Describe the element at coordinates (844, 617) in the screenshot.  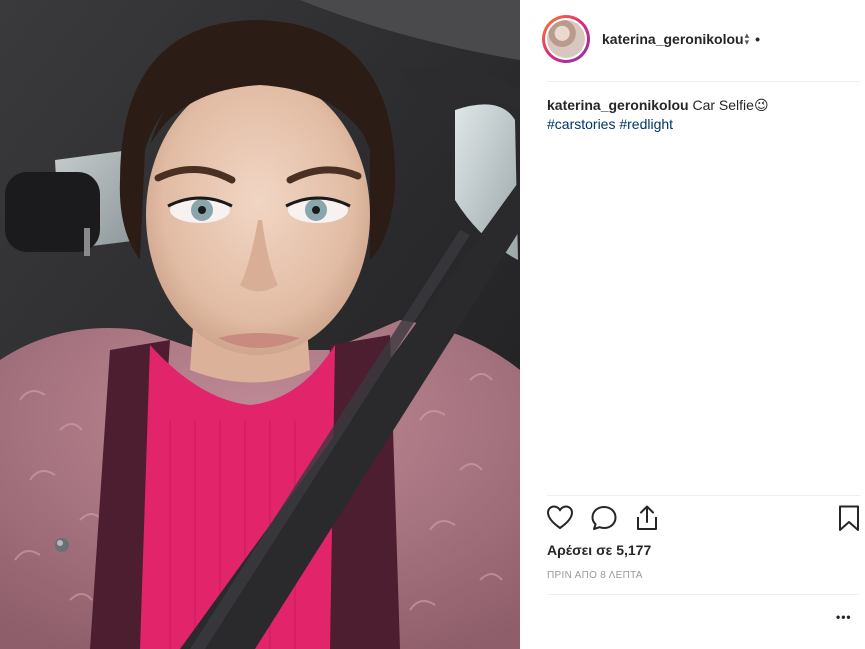
I see `more-options-button: •••` at that location.